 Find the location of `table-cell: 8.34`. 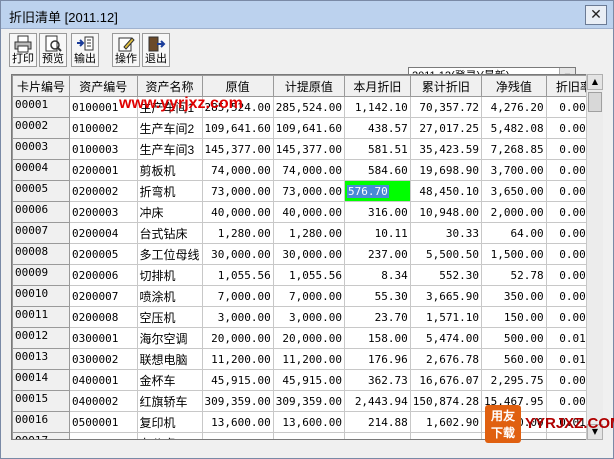

table-cell: 8.34 is located at coordinates (377, 275).